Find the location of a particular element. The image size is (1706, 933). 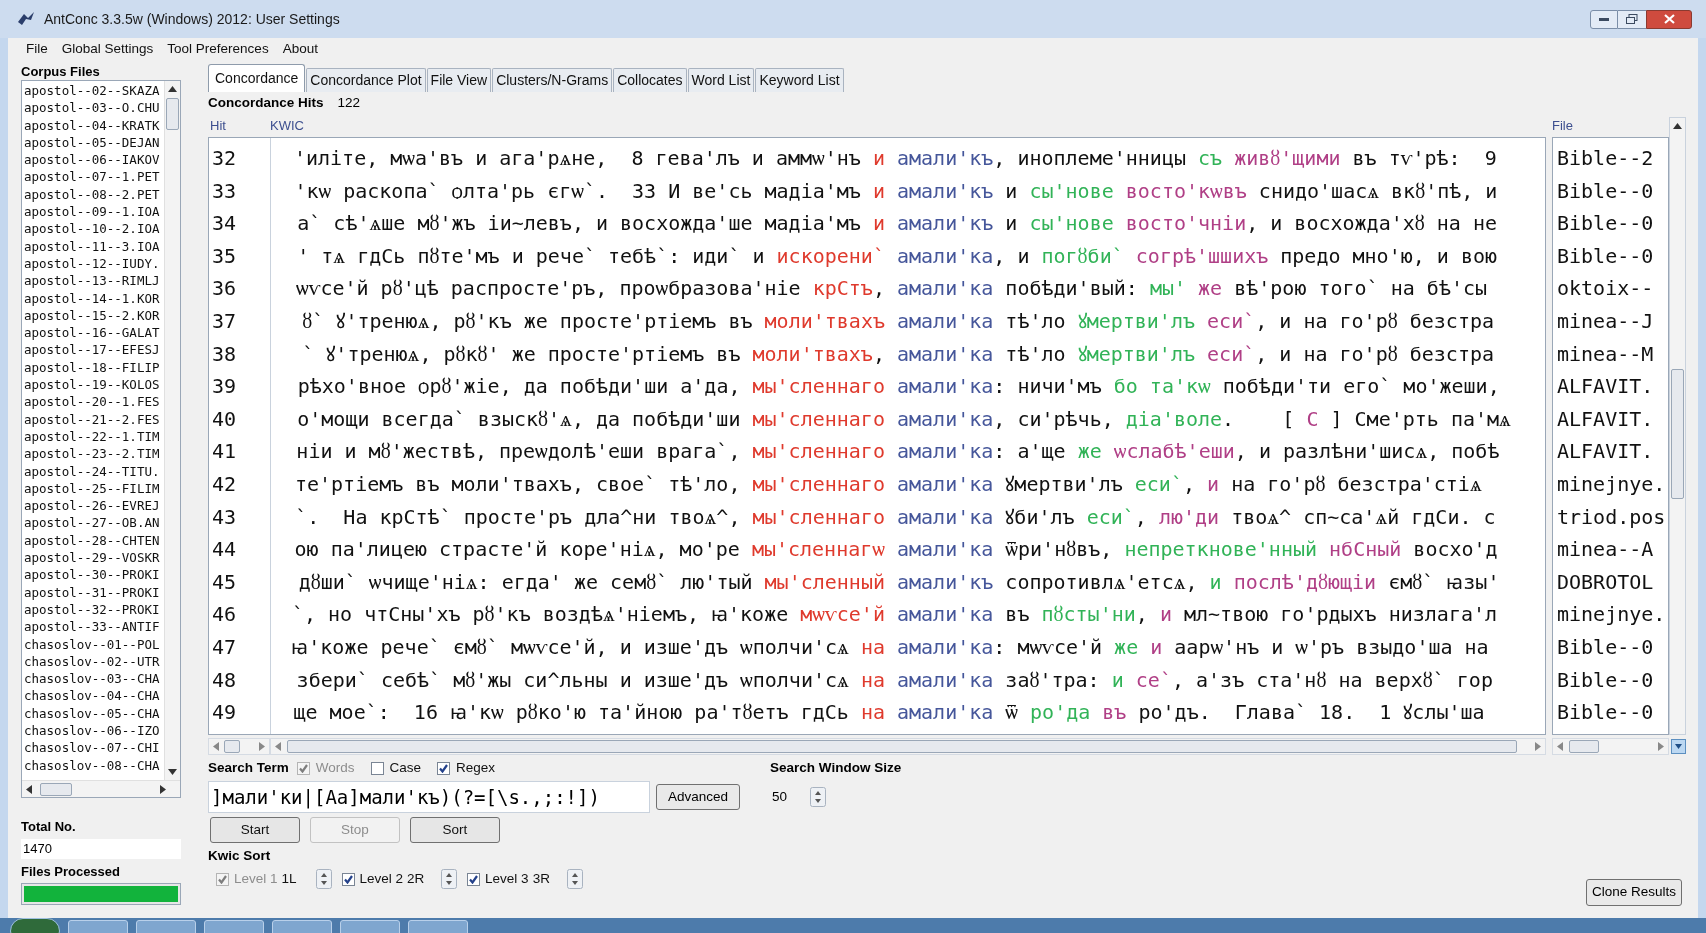

tab: Collocates is located at coordinates (650, 80).